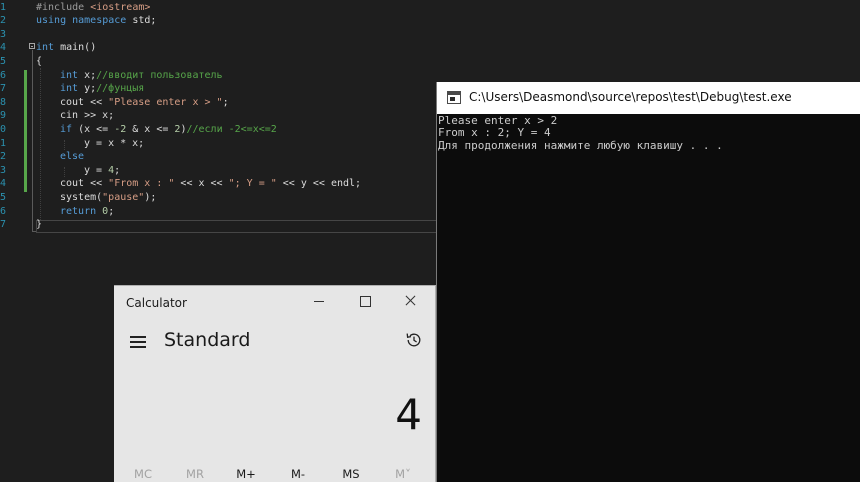 The image size is (860, 482). Describe the element at coordinates (141, 184) in the screenshot. I see `code-token: "From x : "` at that location.